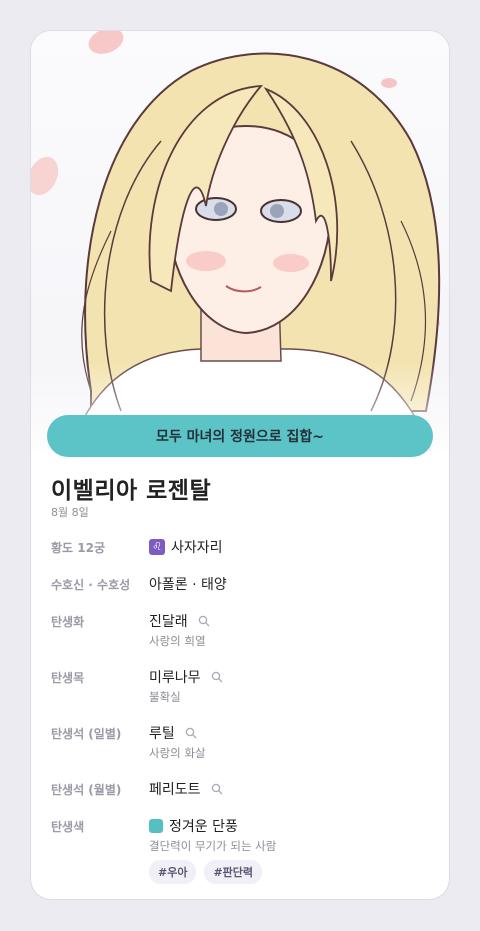  Describe the element at coordinates (68, 827) in the screenshot. I see `row-label: 탄생색` at that location.